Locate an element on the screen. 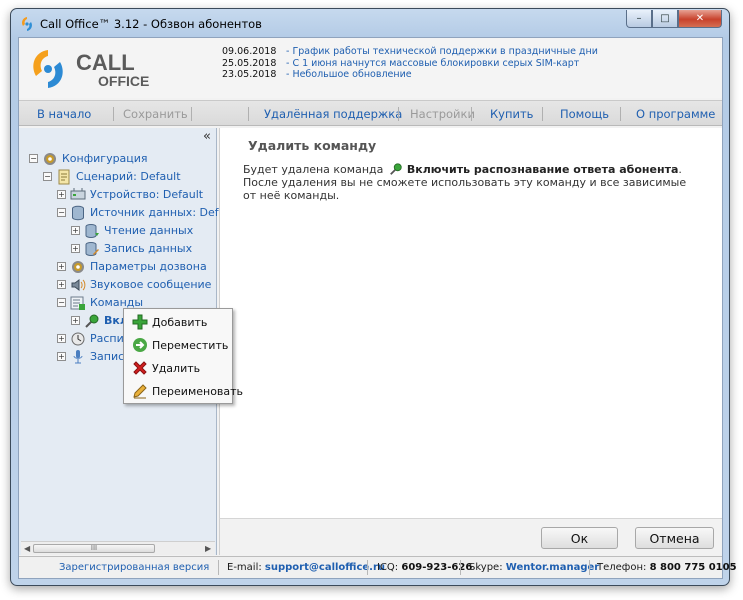 Image resolution: width=743 pixels, height=600 pixels. menu-item-rename: Переименовать is located at coordinates (184, 391).